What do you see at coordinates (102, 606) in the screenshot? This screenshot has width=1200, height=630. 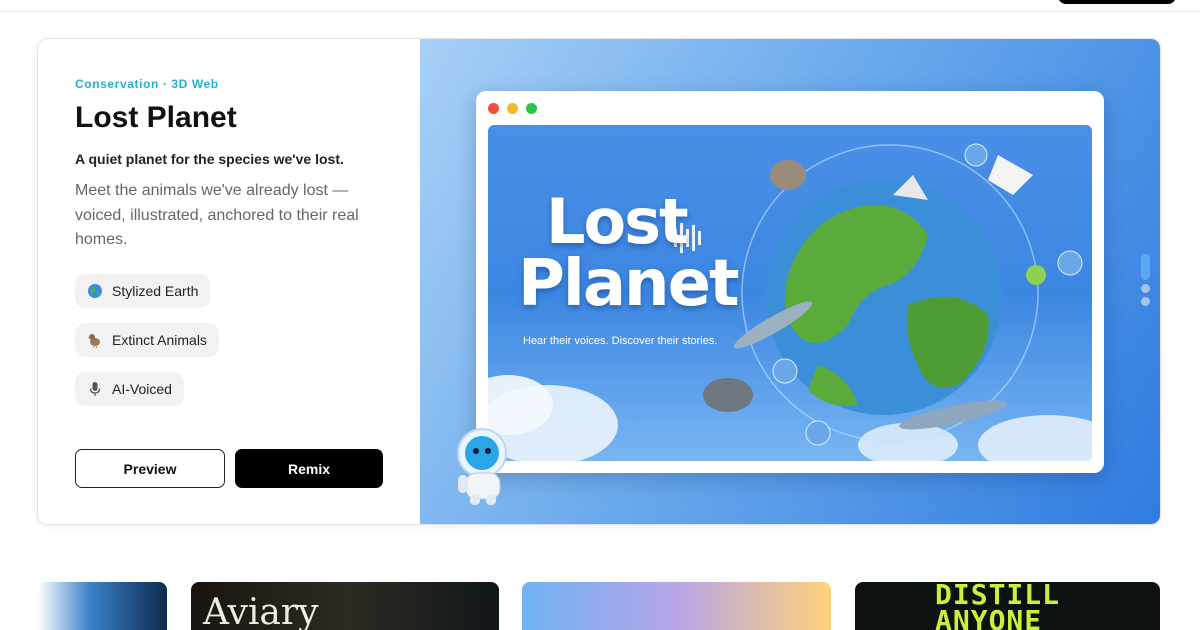 I see `gallery-card-dna` at bounding box center [102, 606].